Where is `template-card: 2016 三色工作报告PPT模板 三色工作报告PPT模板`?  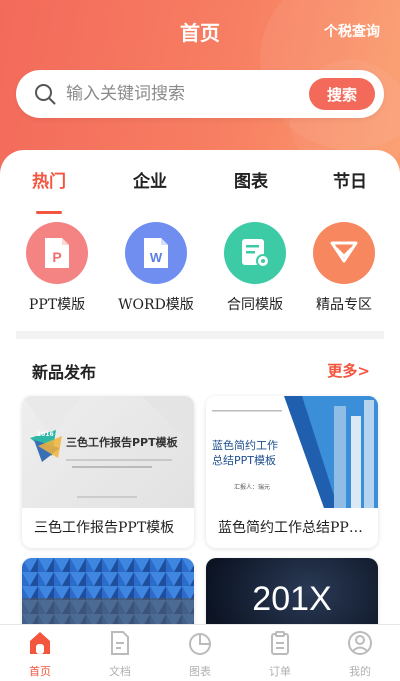
template-card: 2016 三色工作报告PPT模板 三色工作报告PPT模板 is located at coordinates (108, 472).